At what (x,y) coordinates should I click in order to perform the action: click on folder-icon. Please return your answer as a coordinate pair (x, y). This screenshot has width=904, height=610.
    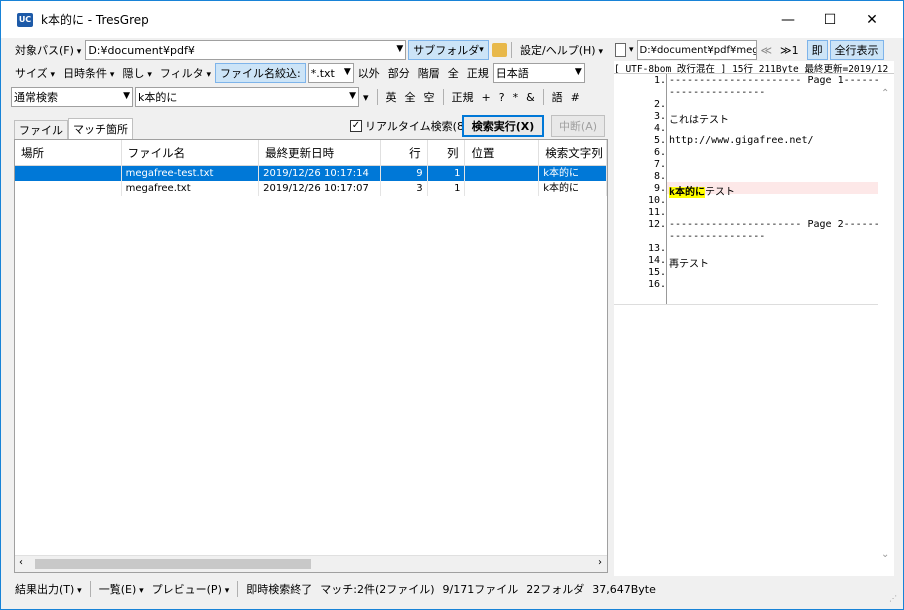
    Looking at the image, I should click on (499, 50).